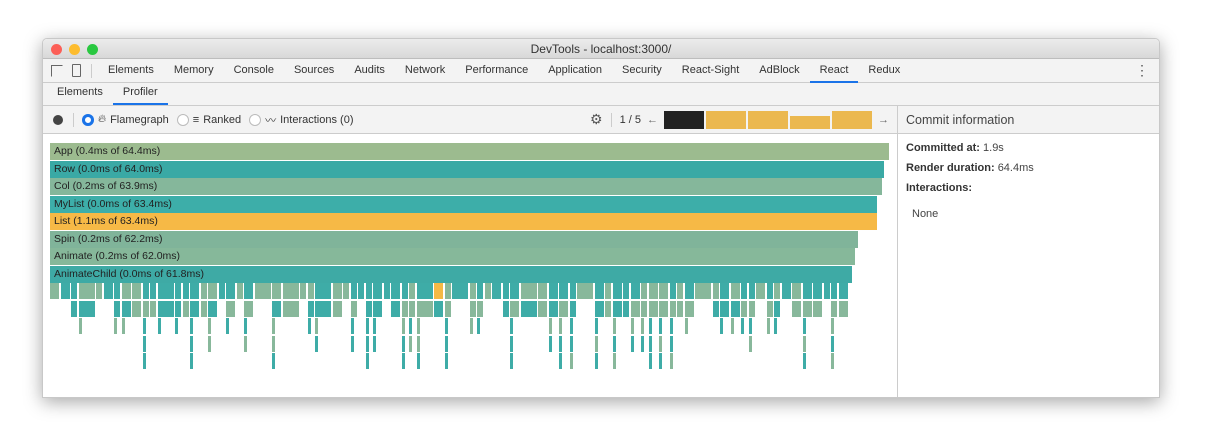 This screenshot has height=440, width=1222. What do you see at coordinates (469, 151) in the screenshot?
I see `flame-node: App (0.4ms of 64.4ms)` at bounding box center [469, 151].